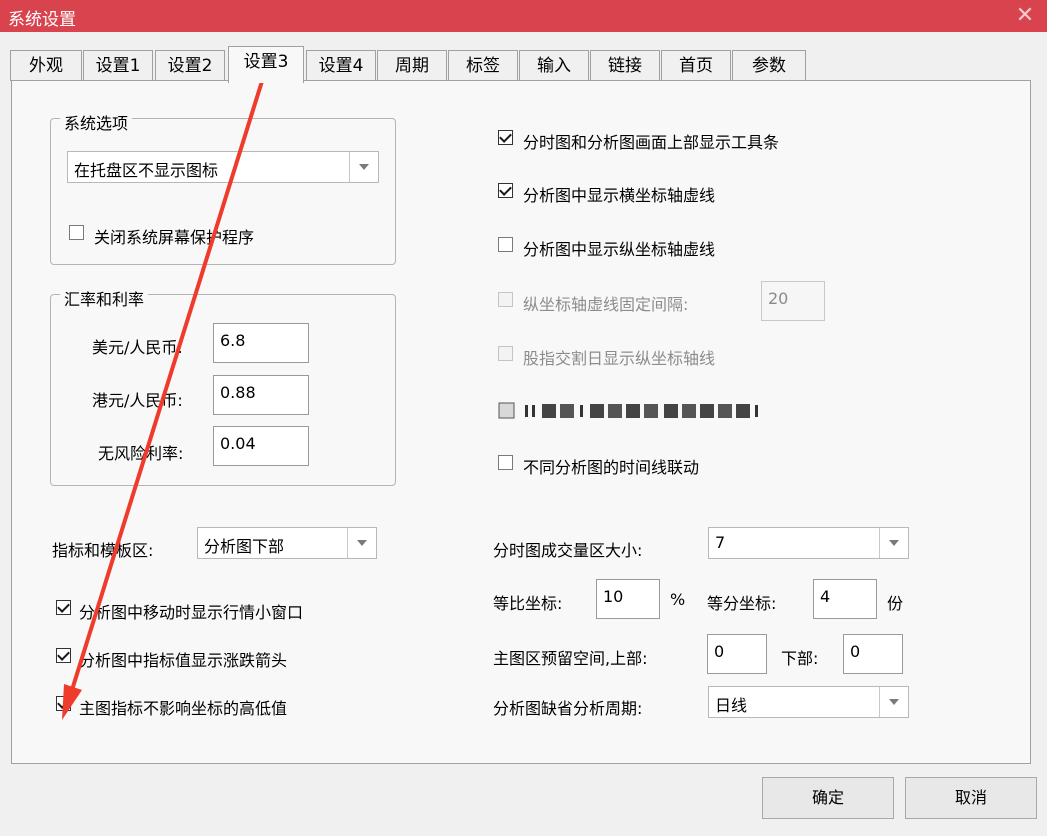 This screenshot has height=836, width=1047. I want to click on annotation-arrowhead, so click(72, 702).